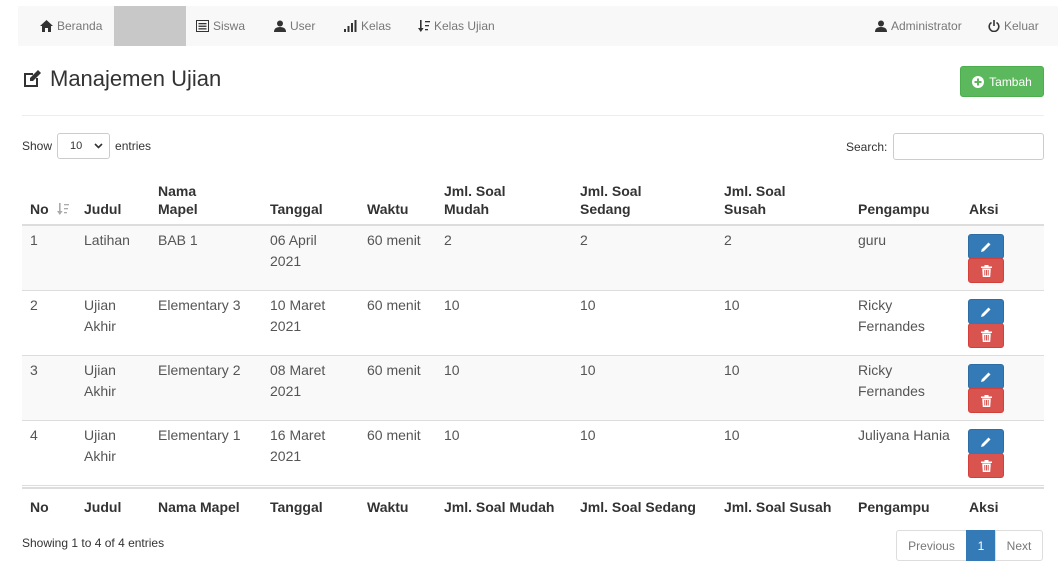 This screenshot has width=1060, height=575. I want to click on tf-tanggal: Tanggal, so click(296, 507).